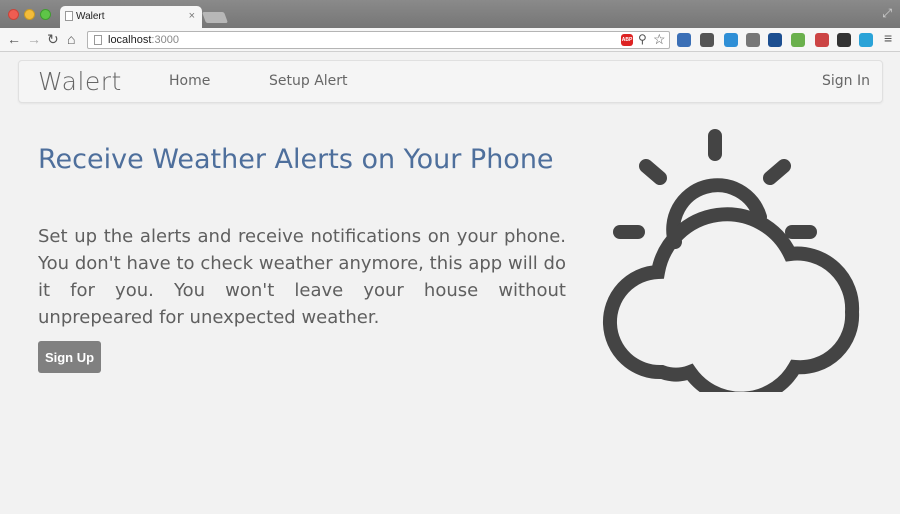 Image resolution: width=900 pixels, height=514 pixels. I want to click on minimize-window-icon, so click(29, 14).